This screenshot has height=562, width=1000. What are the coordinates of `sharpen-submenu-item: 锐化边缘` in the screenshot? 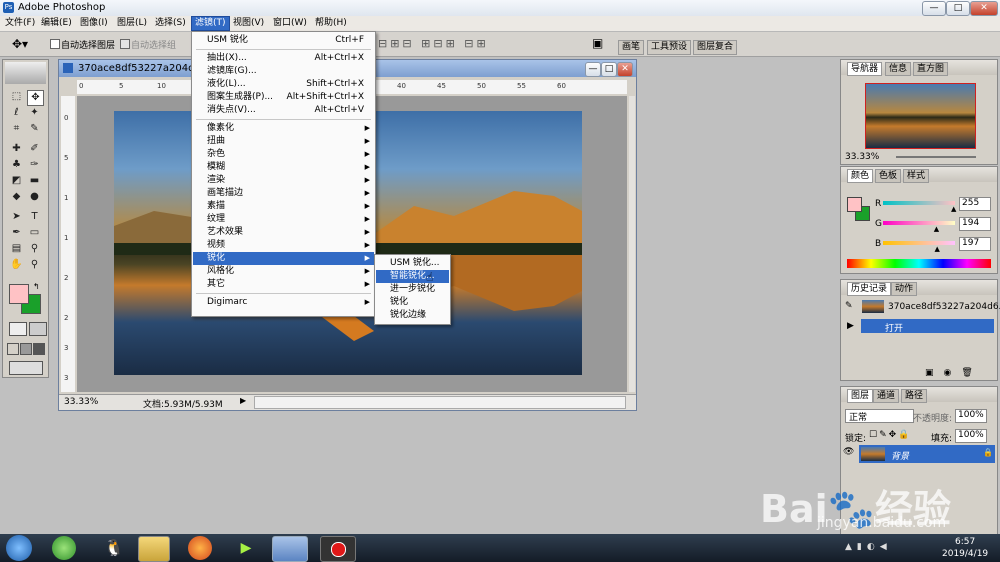 It's located at (412, 315).